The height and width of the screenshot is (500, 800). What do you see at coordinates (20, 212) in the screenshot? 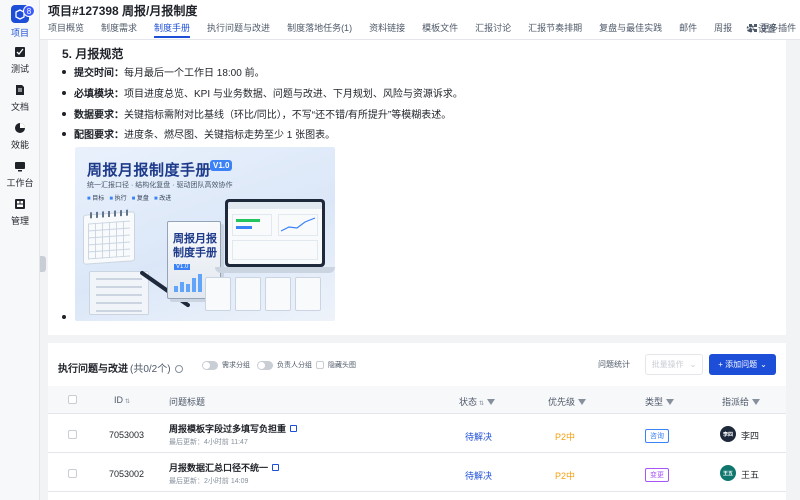
I see `sidebar-item-admin: 管理` at bounding box center [20, 212].